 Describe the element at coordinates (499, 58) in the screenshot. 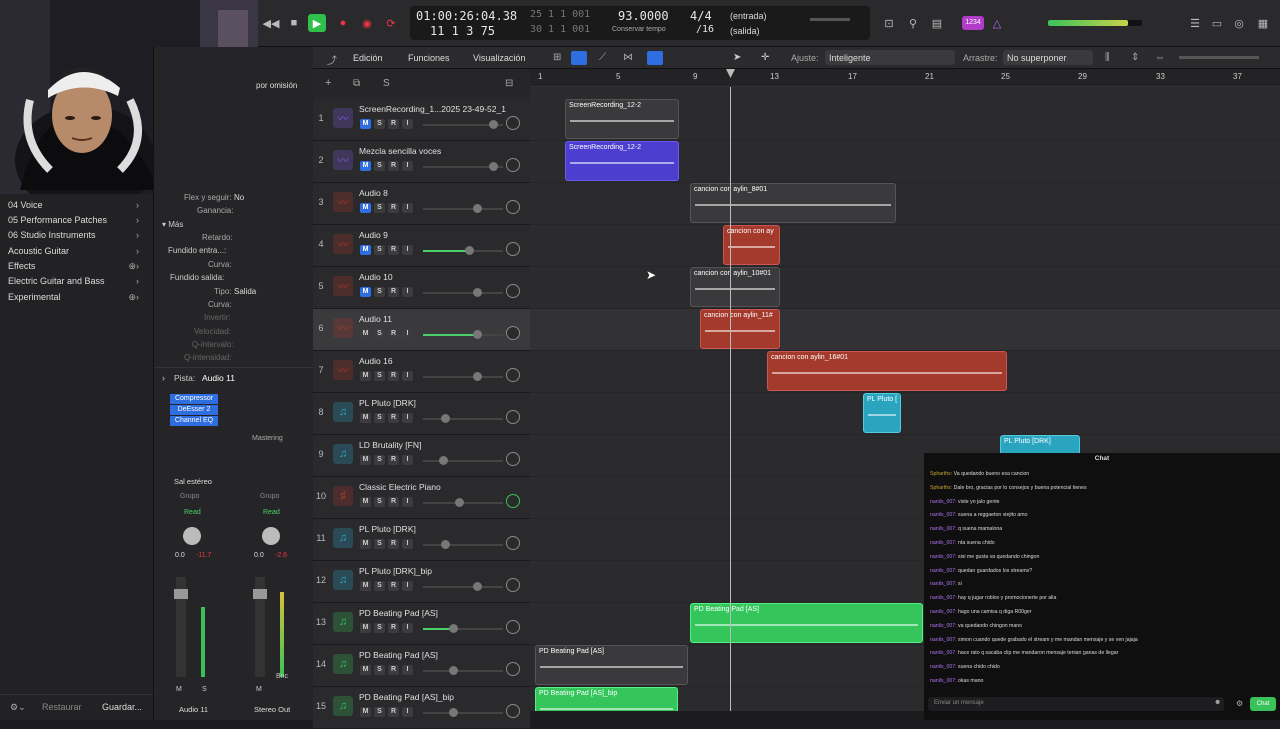

I see `view-menu: Visualización` at that location.